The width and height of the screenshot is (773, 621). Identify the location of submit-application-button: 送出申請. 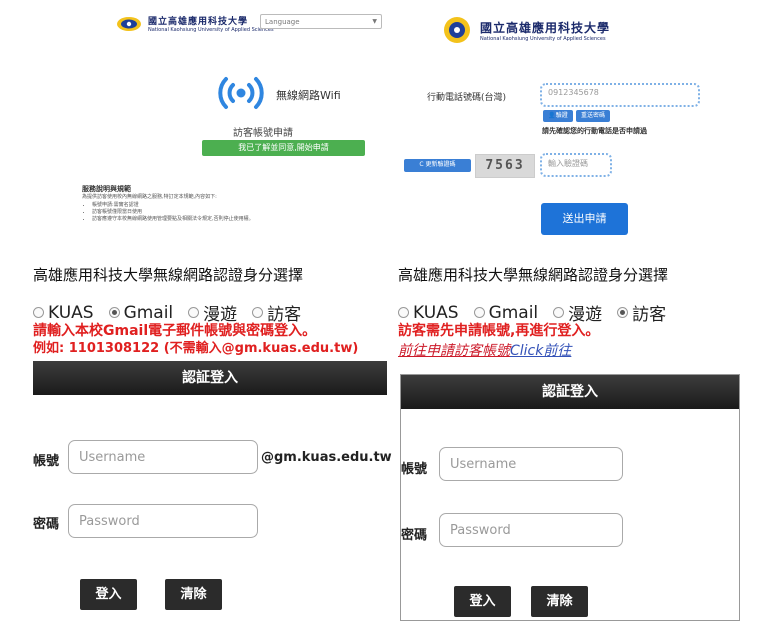
(584, 219).